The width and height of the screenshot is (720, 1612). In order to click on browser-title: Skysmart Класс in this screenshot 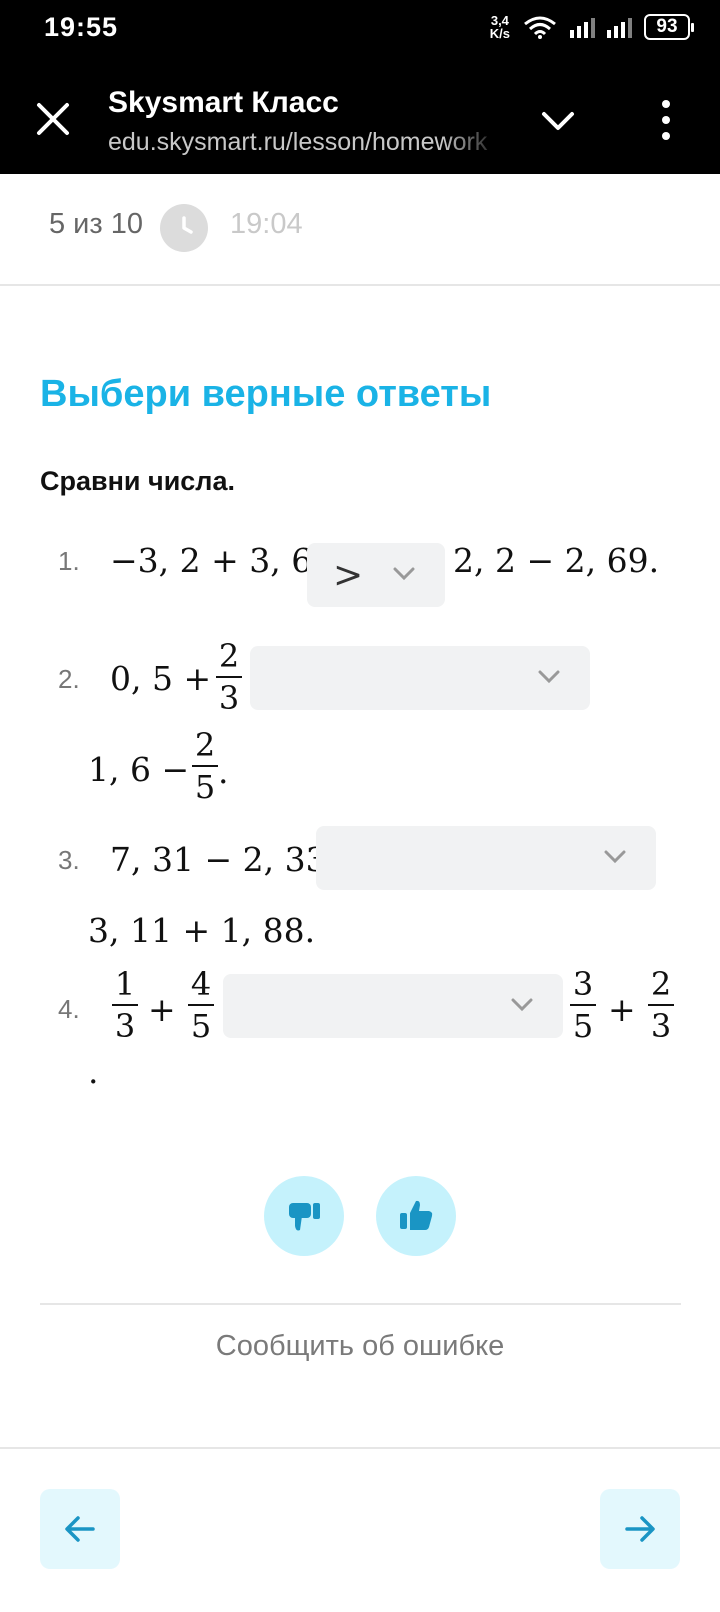, I will do `click(223, 102)`.